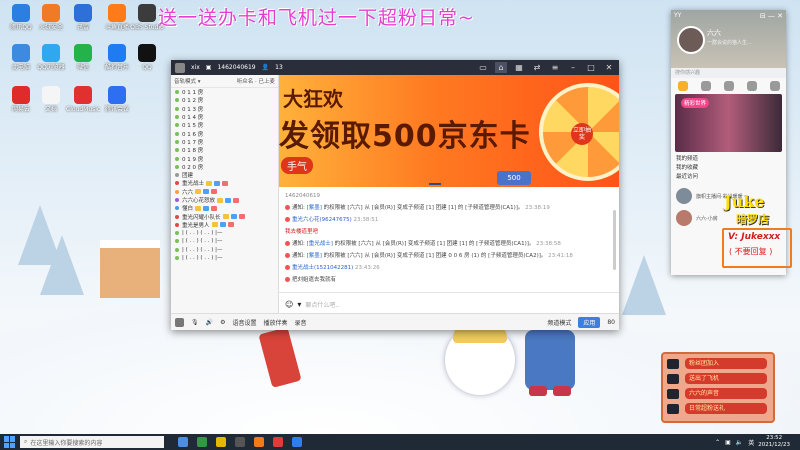 The height and width of the screenshot is (450, 800). I want to click on input-method: 英, so click(751, 442).